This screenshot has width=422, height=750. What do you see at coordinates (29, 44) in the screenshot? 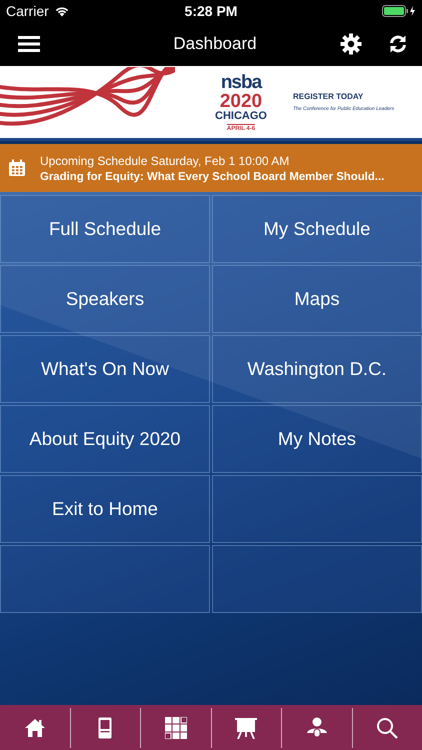
I see `menu-icon` at bounding box center [29, 44].